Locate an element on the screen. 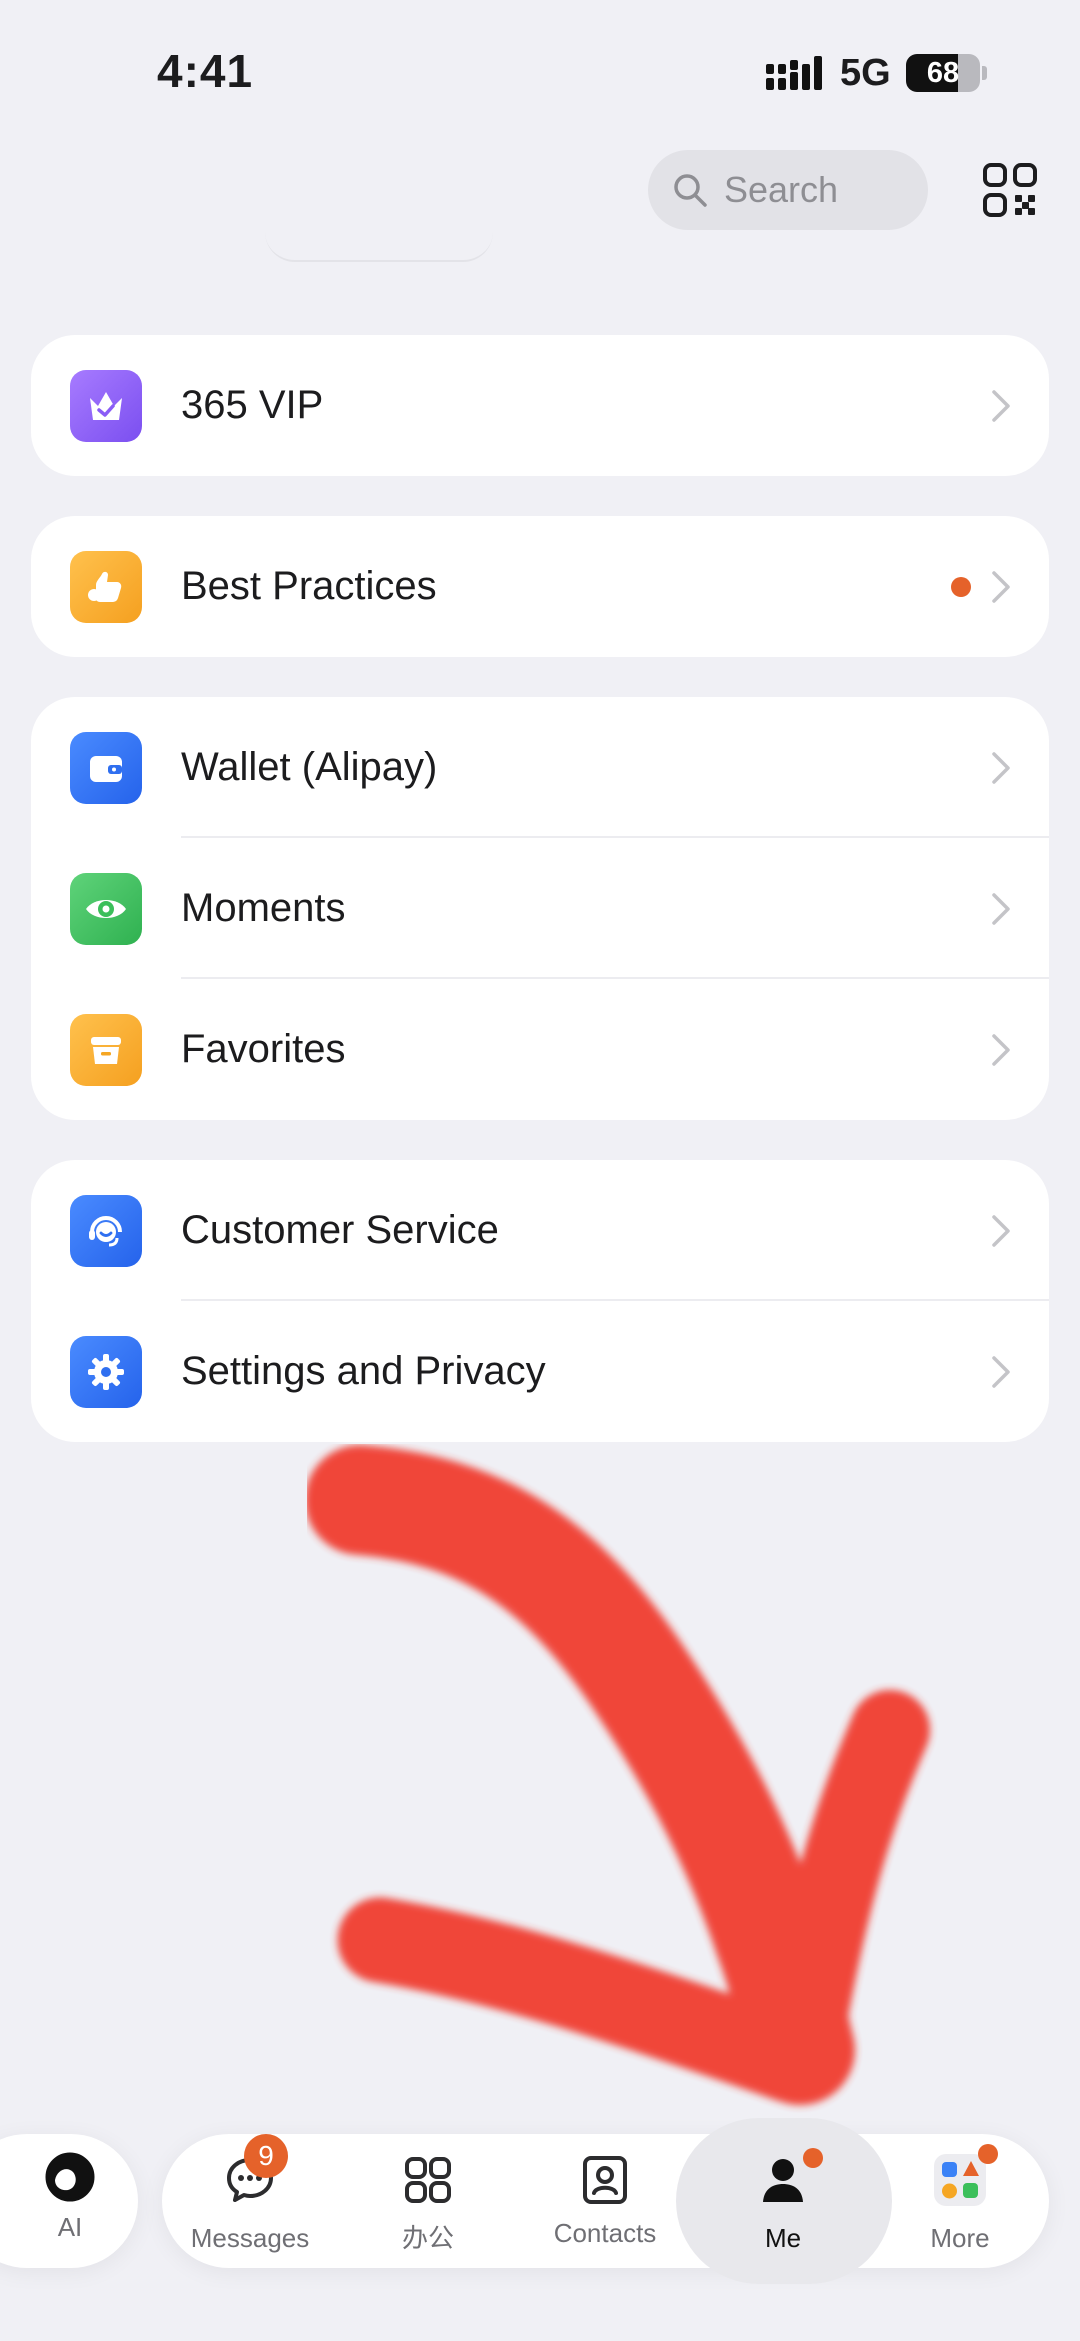  cellular-signal-icon is located at coordinates (794, 73).